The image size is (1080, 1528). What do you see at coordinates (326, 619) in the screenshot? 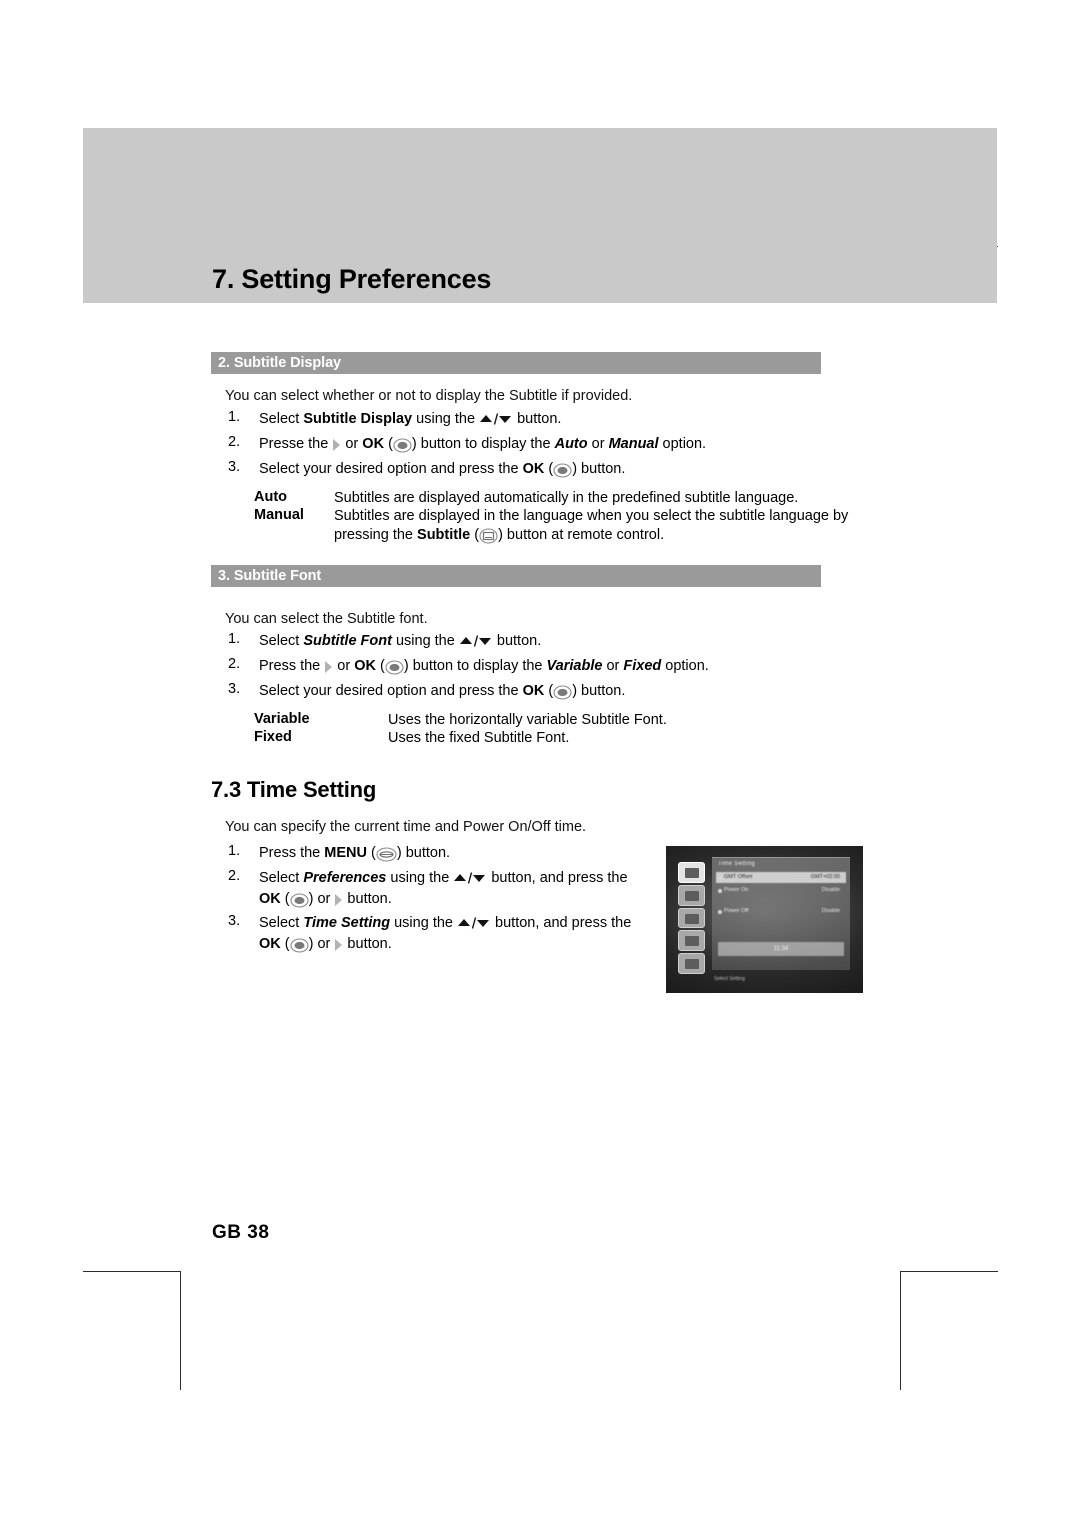
I see `subtitle-font-intro: You can select the Subtitle font.` at bounding box center [326, 619].